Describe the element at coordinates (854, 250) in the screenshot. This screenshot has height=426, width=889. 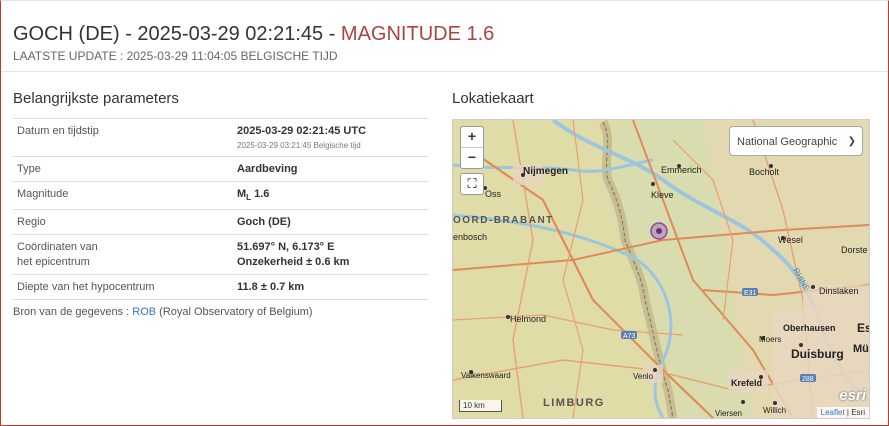
I see `map-label-dorsten: Dorste` at that location.